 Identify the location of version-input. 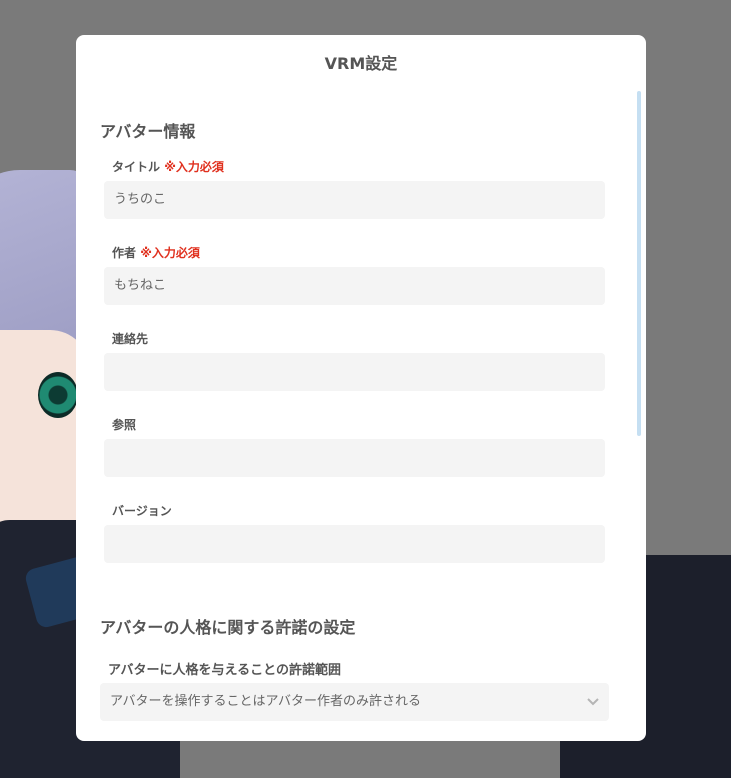
(354, 544).